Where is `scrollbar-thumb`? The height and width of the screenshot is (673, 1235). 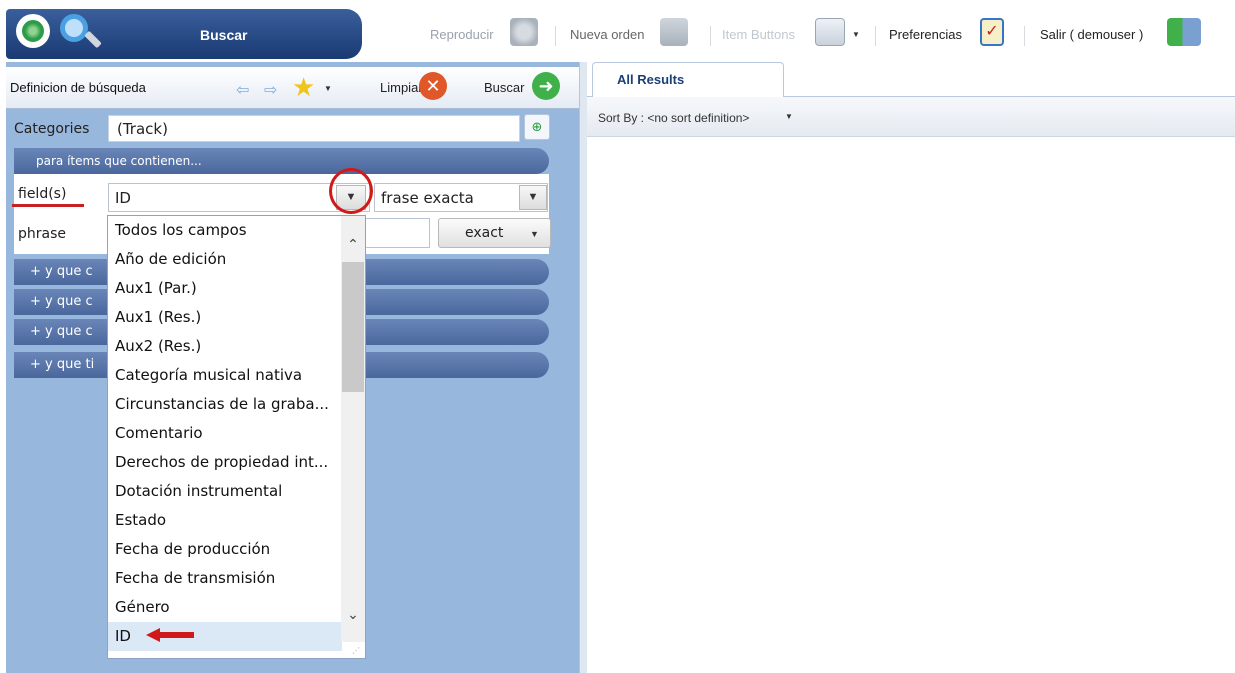
scrollbar-thumb is located at coordinates (353, 327).